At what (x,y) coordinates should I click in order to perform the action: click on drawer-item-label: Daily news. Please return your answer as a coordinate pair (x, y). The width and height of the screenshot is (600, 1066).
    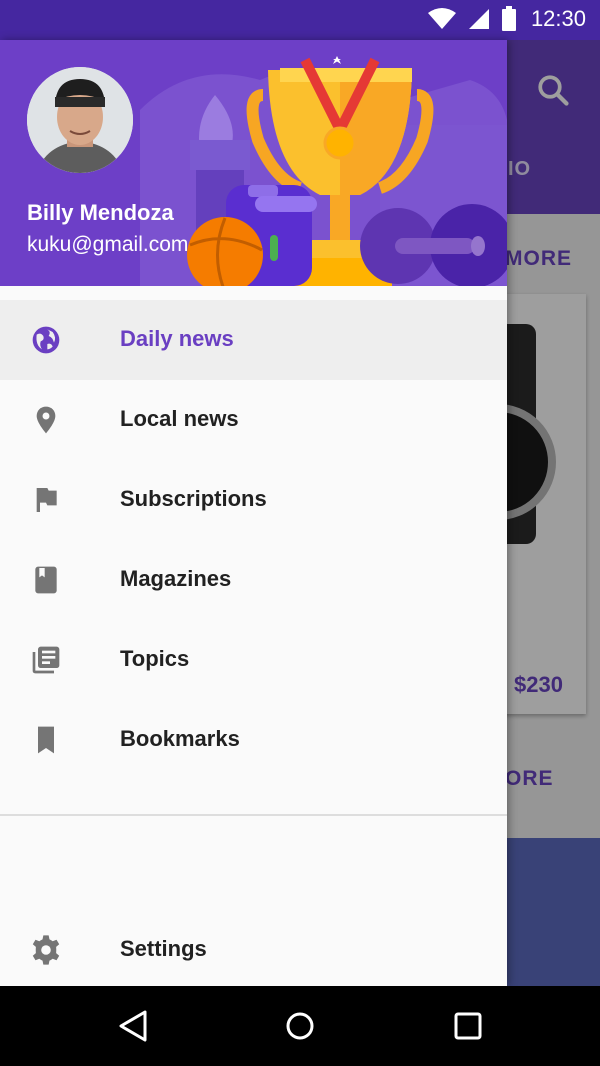
    Looking at the image, I should click on (177, 338).